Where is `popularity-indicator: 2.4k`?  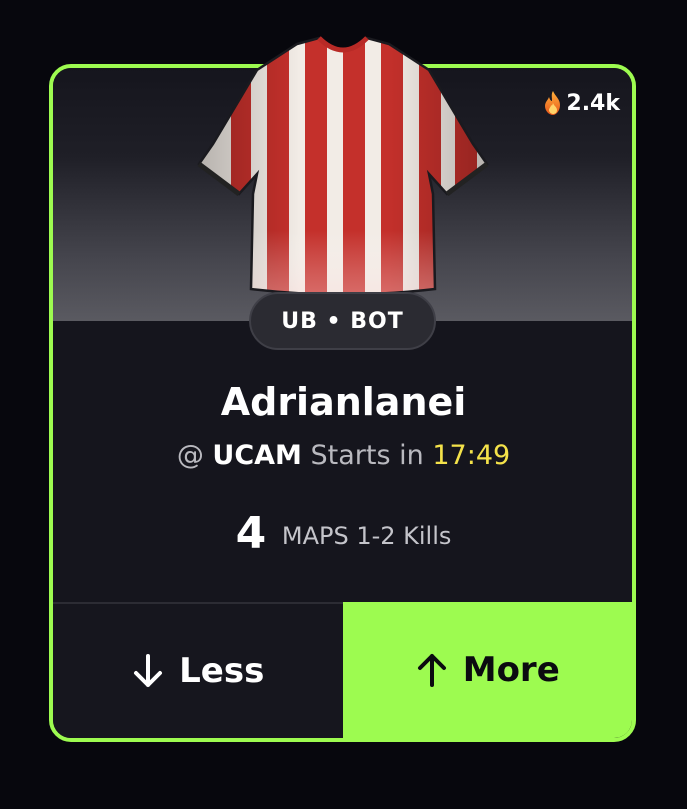
popularity-indicator: 2.4k is located at coordinates (581, 103).